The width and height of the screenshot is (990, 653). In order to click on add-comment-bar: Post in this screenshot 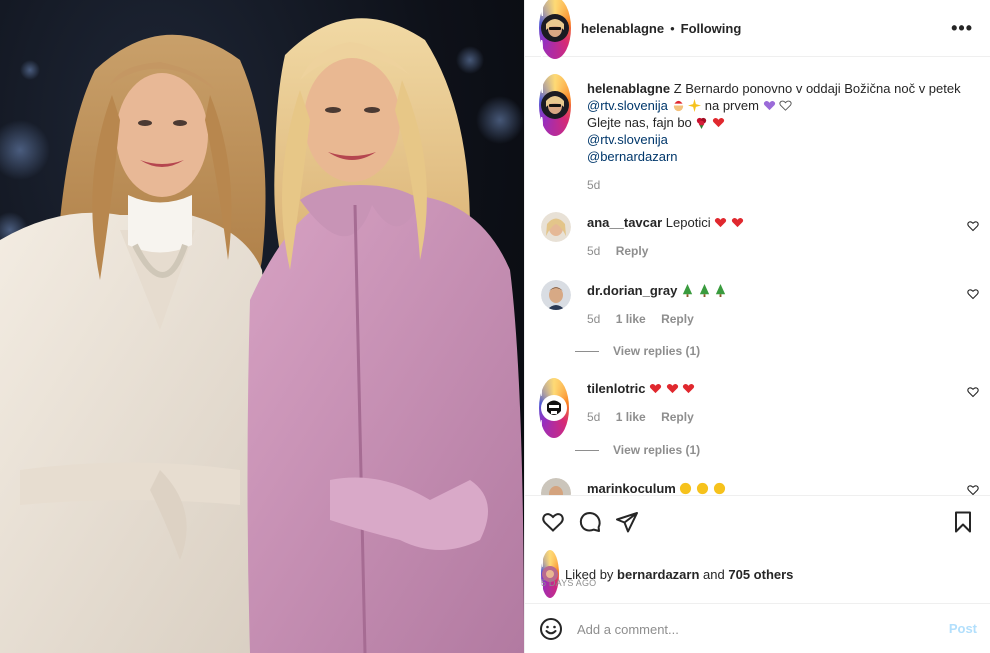, I will do `click(757, 628)`.